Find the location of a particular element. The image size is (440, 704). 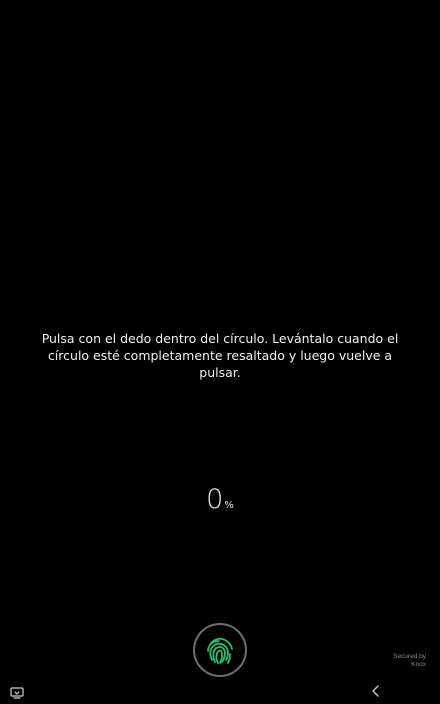

secured-line-2: Knox is located at coordinates (418, 664).